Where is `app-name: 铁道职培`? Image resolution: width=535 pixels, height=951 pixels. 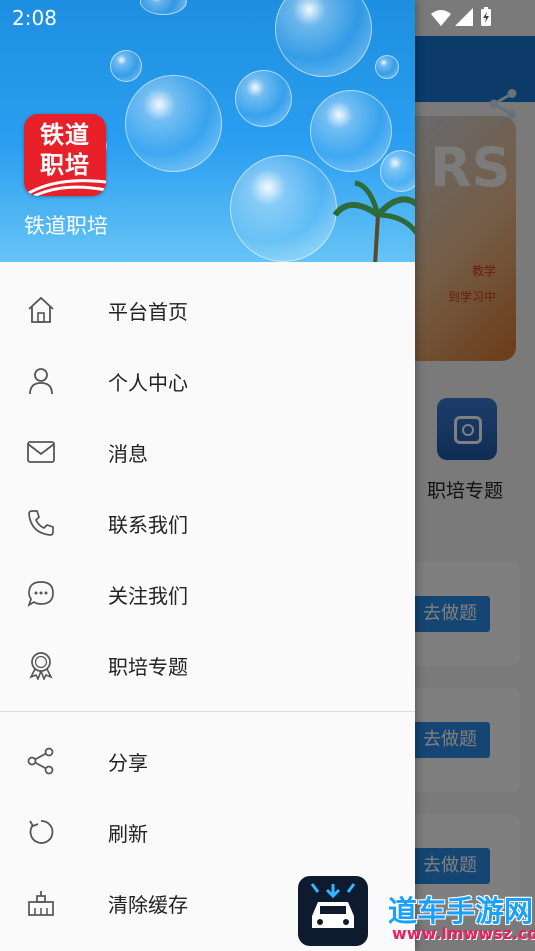
app-name: 铁道职培 is located at coordinates (66, 226).